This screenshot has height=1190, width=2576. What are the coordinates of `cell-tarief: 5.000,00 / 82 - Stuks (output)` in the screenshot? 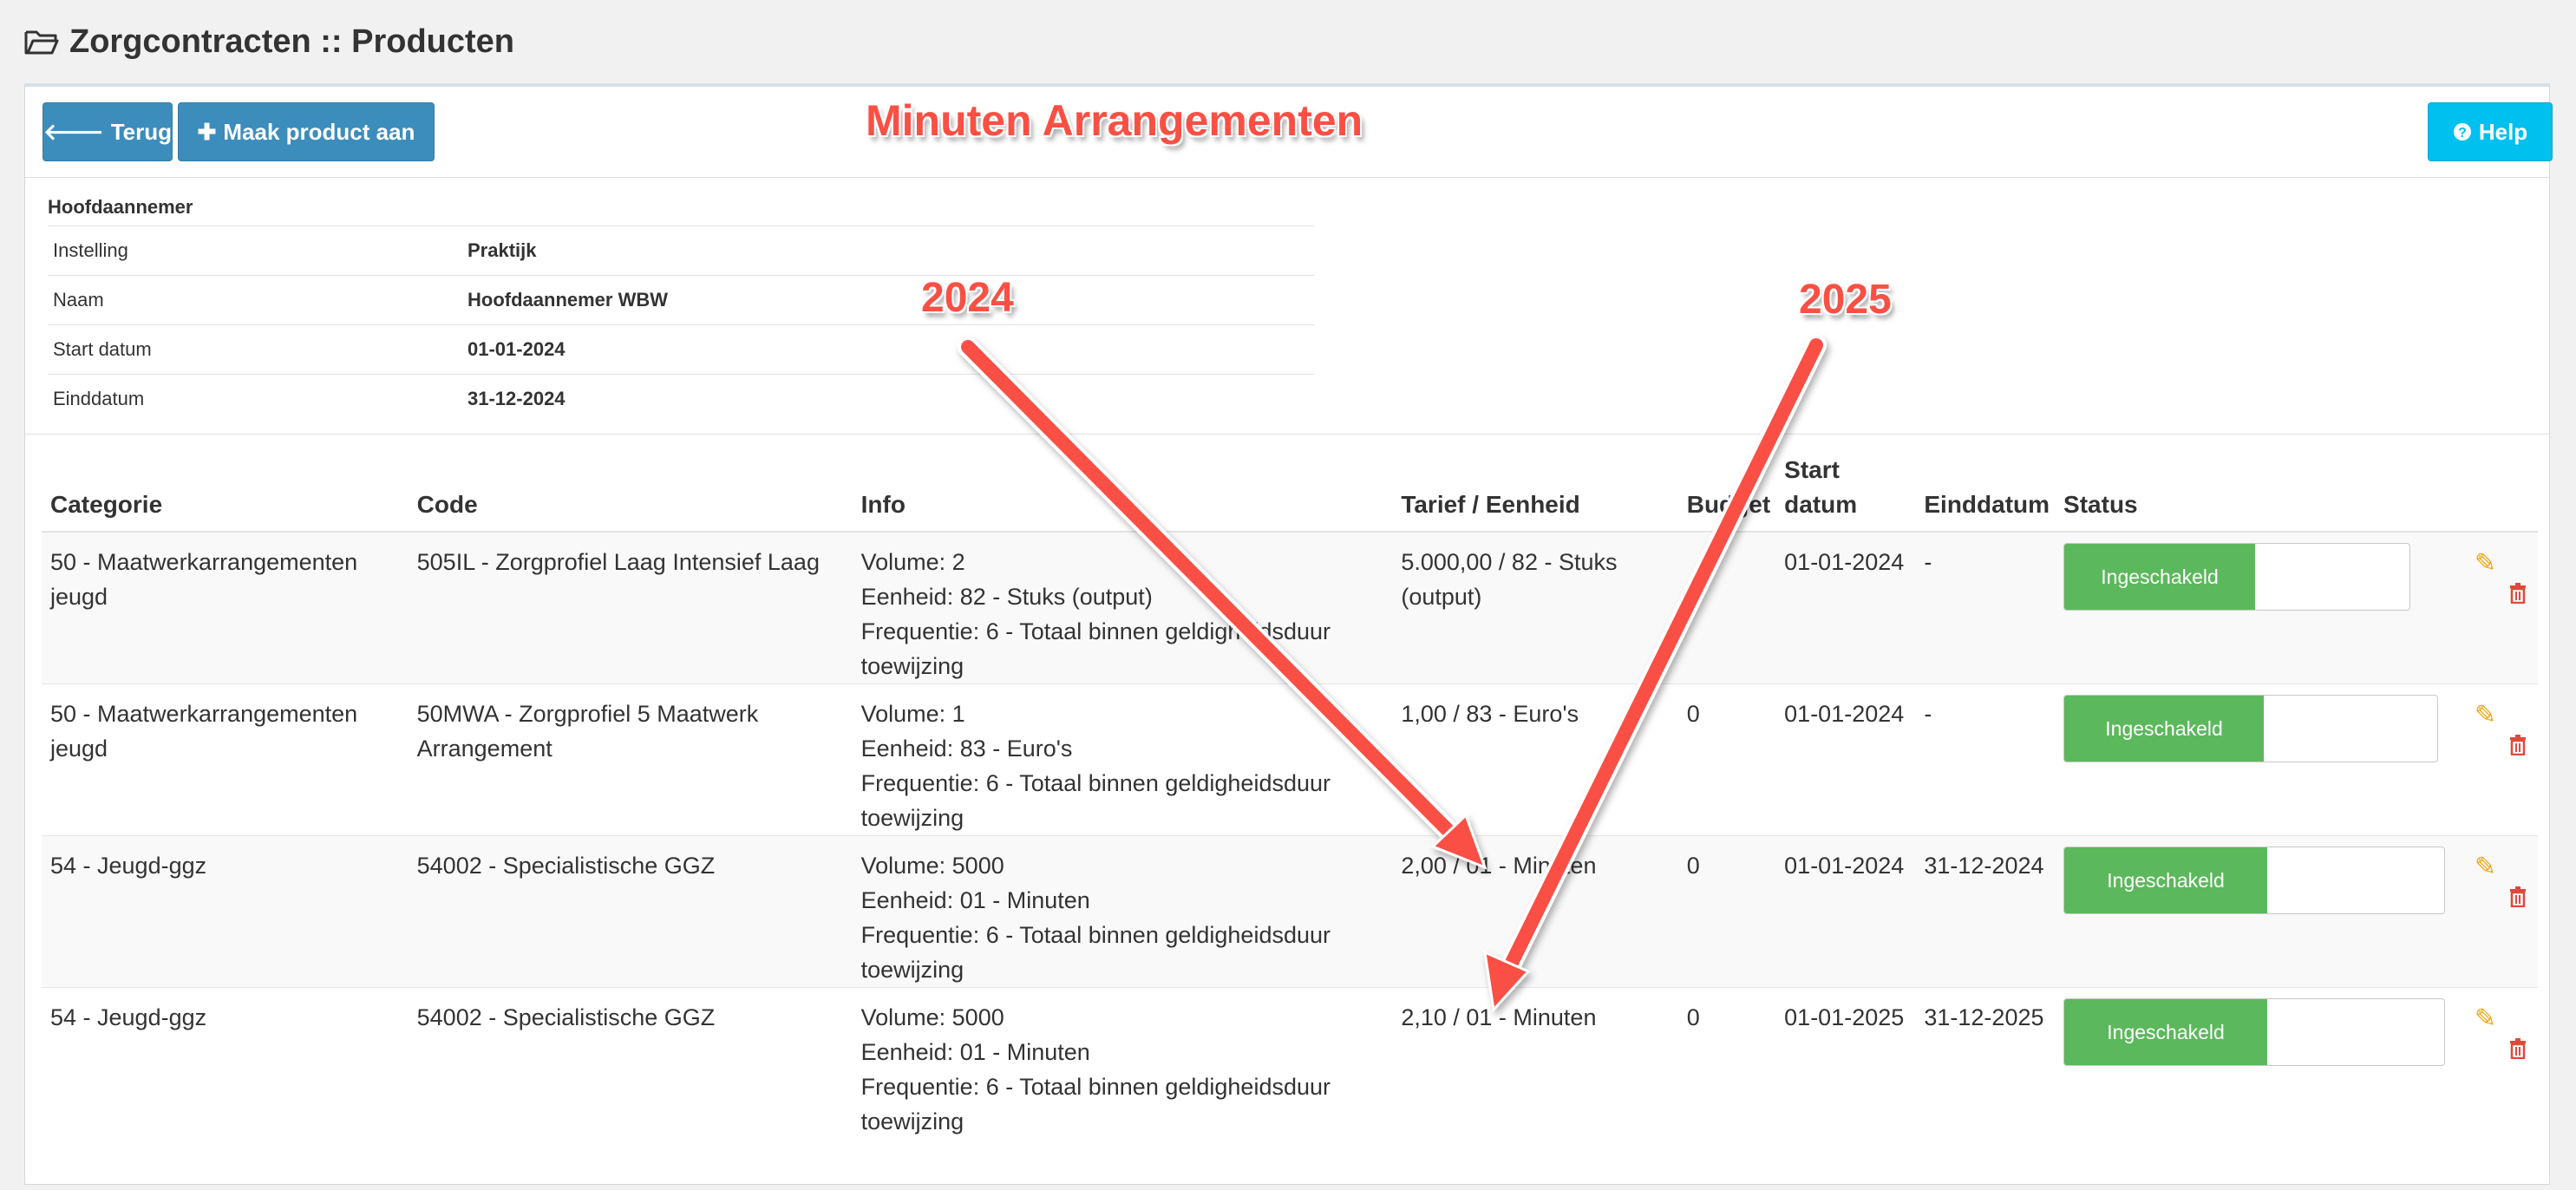 It's located at (1535, 607).